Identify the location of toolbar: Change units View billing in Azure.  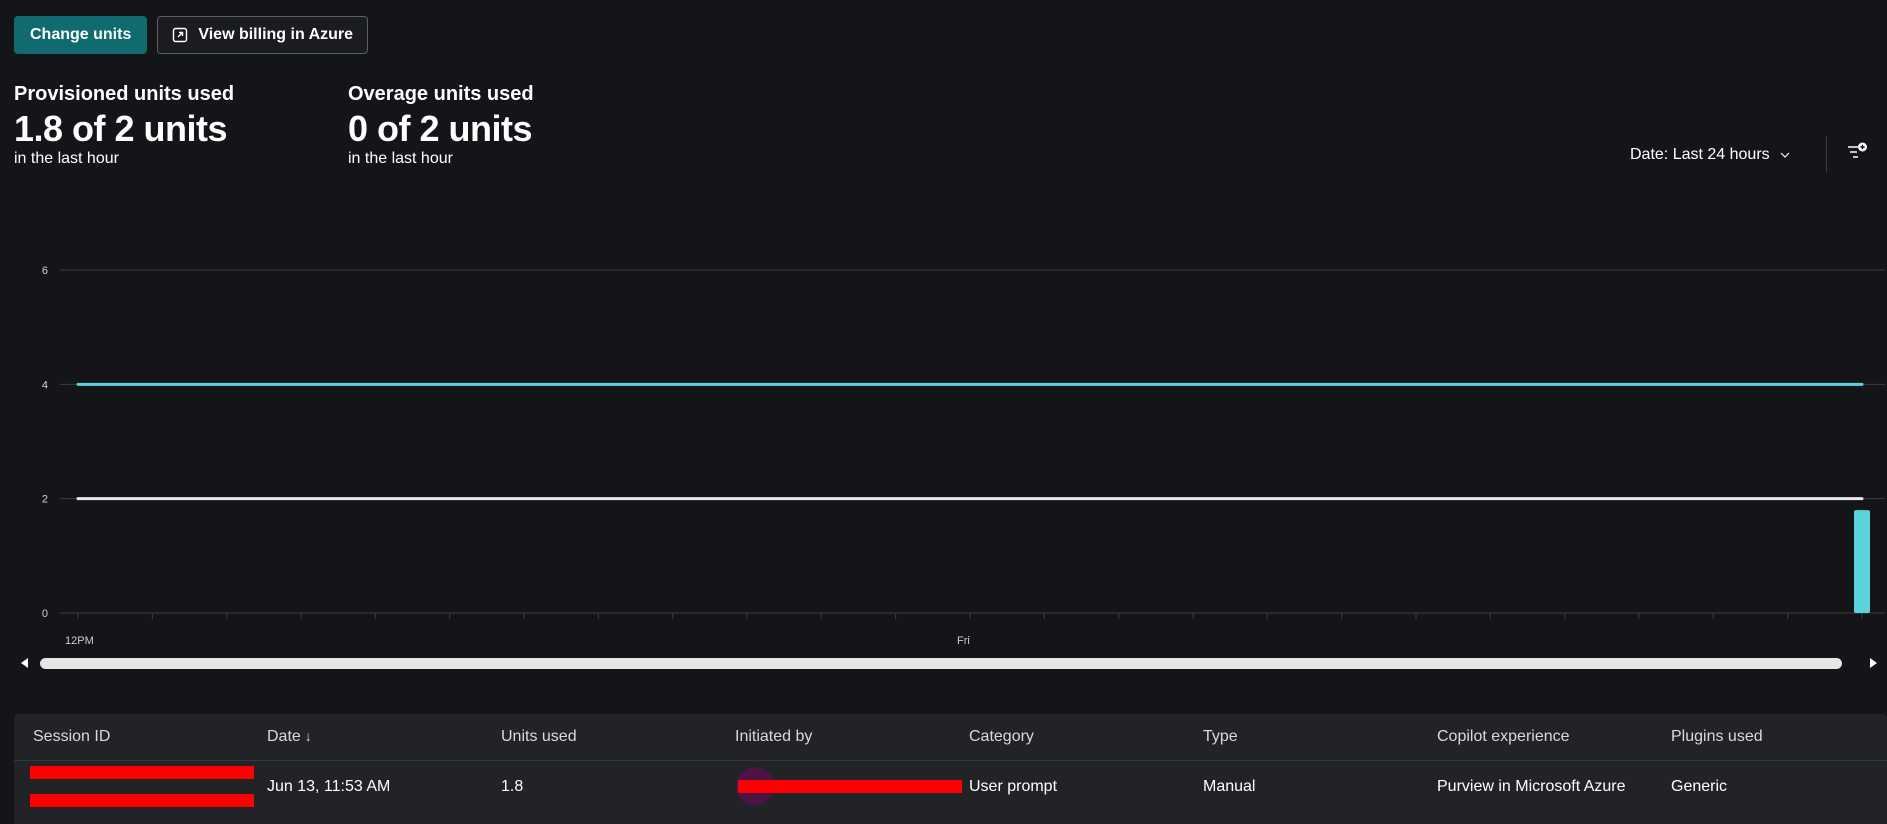
(191, 35).